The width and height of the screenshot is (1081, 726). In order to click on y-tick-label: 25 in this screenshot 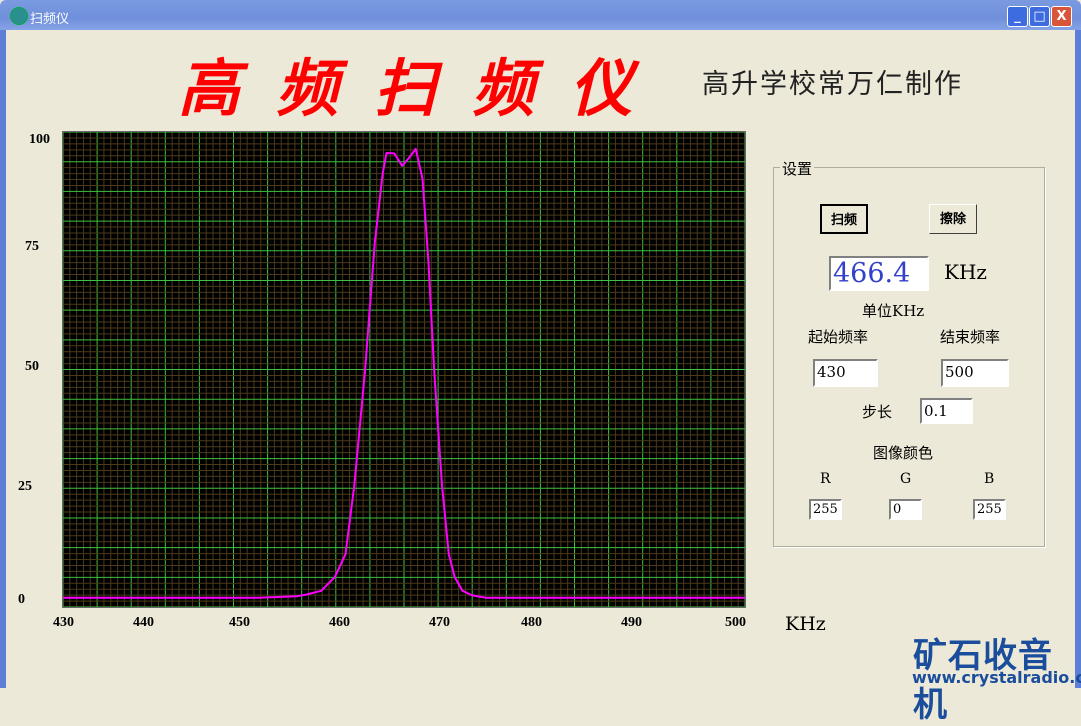, I will do `click(25, 486)`.